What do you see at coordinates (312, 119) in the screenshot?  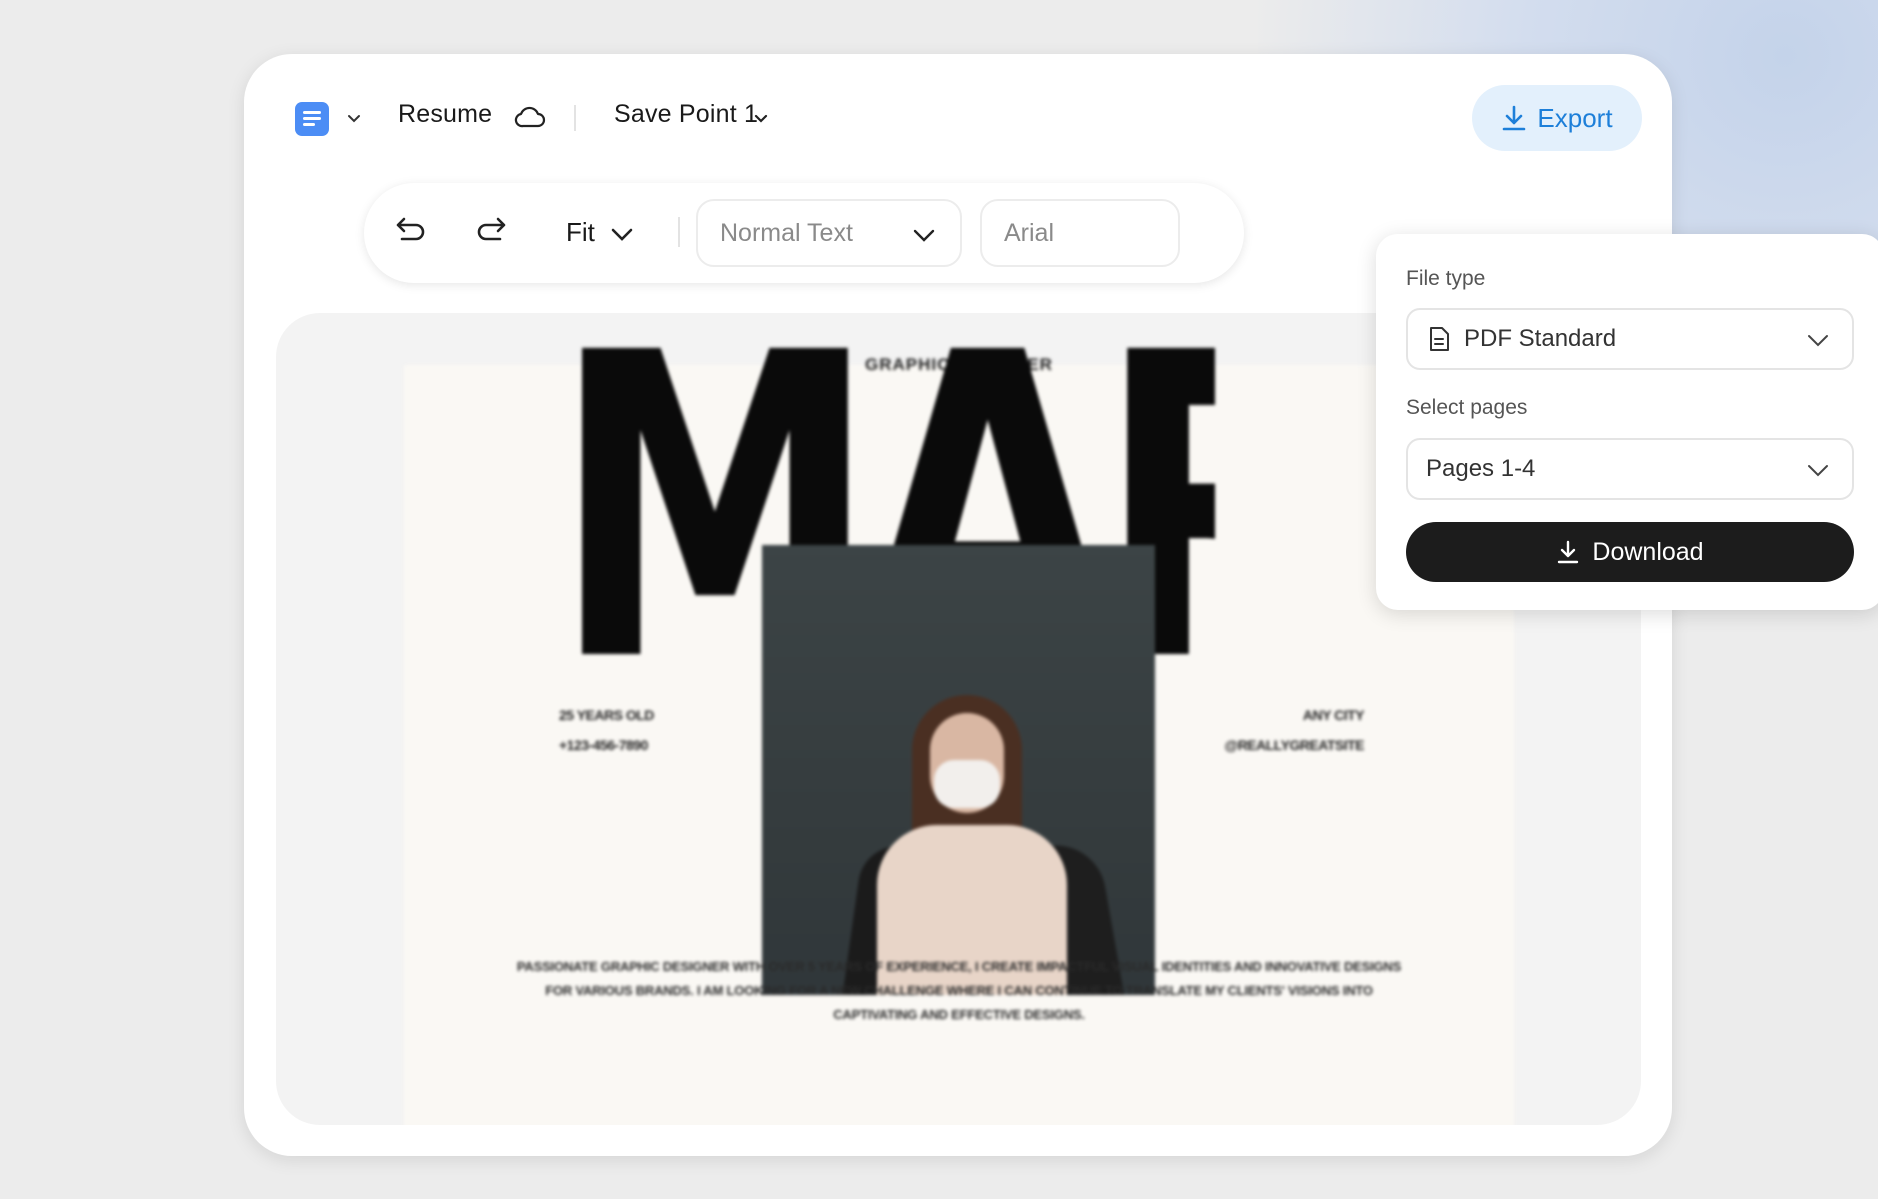 I see `document-icon` at bounding box center [312, 119].